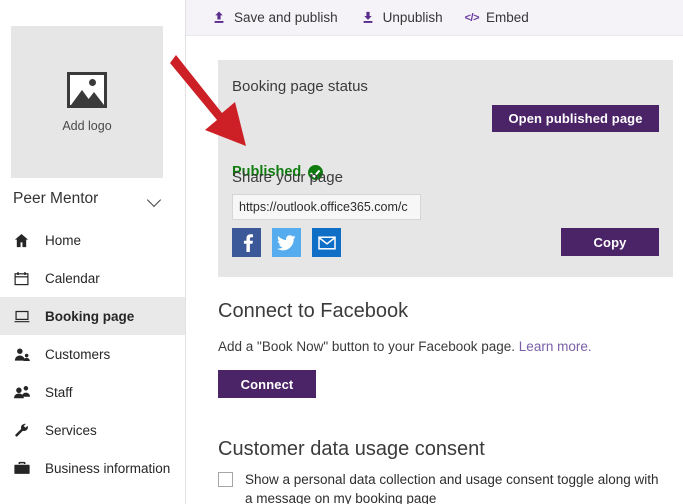 This screenshot has height=504, width=683. What do you see at coordinates (56, 198) in the screenshot?
I see `org-name: Peer Mentor` at bounding box center [56, 198].